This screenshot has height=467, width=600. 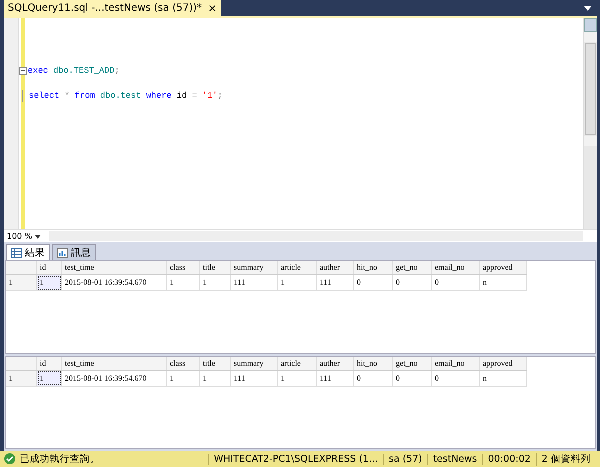 I want to click on success-icon, so click(x=10, y=459).